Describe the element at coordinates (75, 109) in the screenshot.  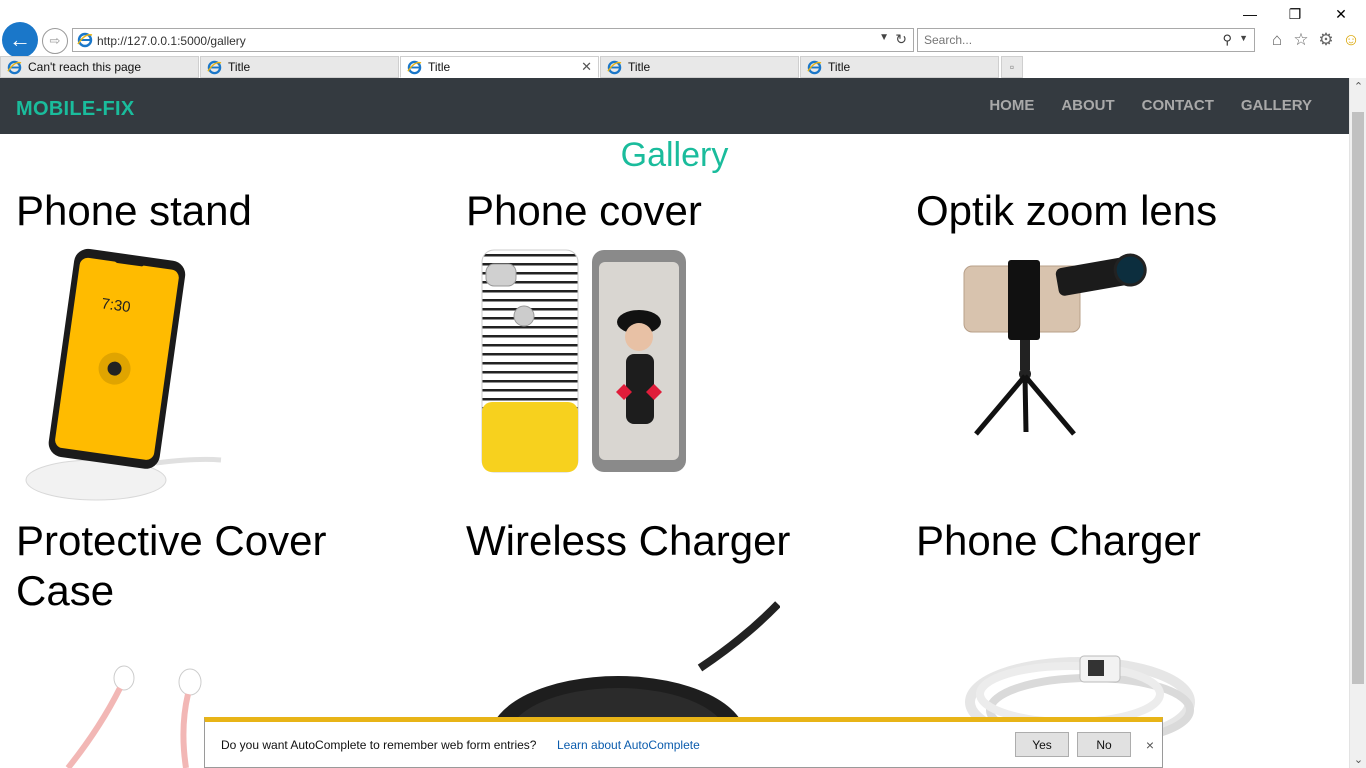
I see `site-brand: MOBILE-FIX` at that location.